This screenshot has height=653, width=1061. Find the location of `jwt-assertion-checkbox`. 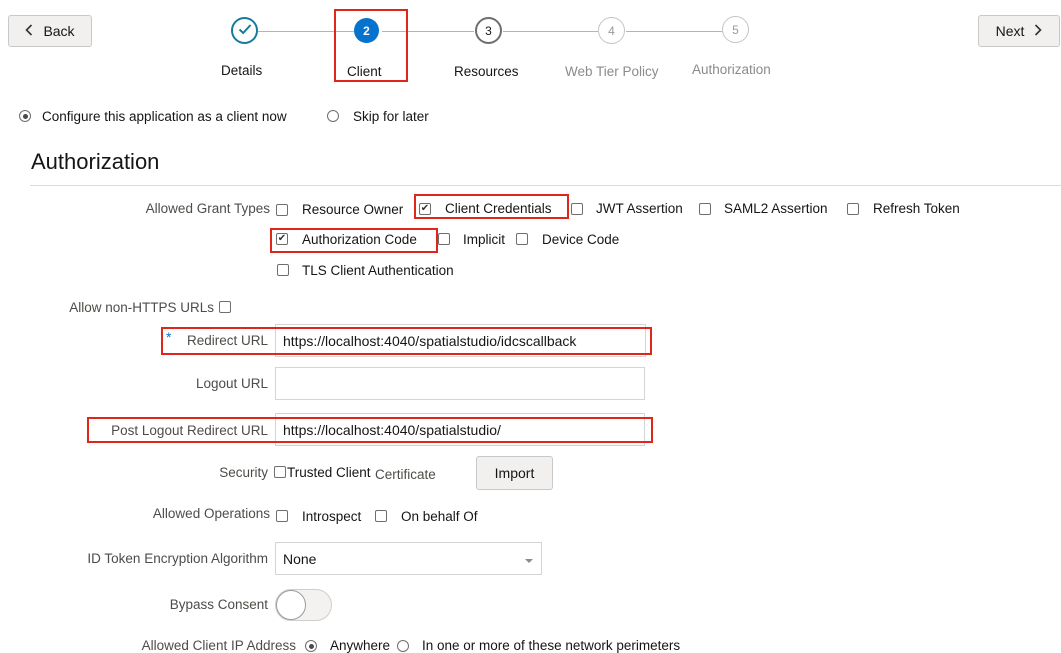

jwt-assertion-checkbox is located at coordinates (577, 209).